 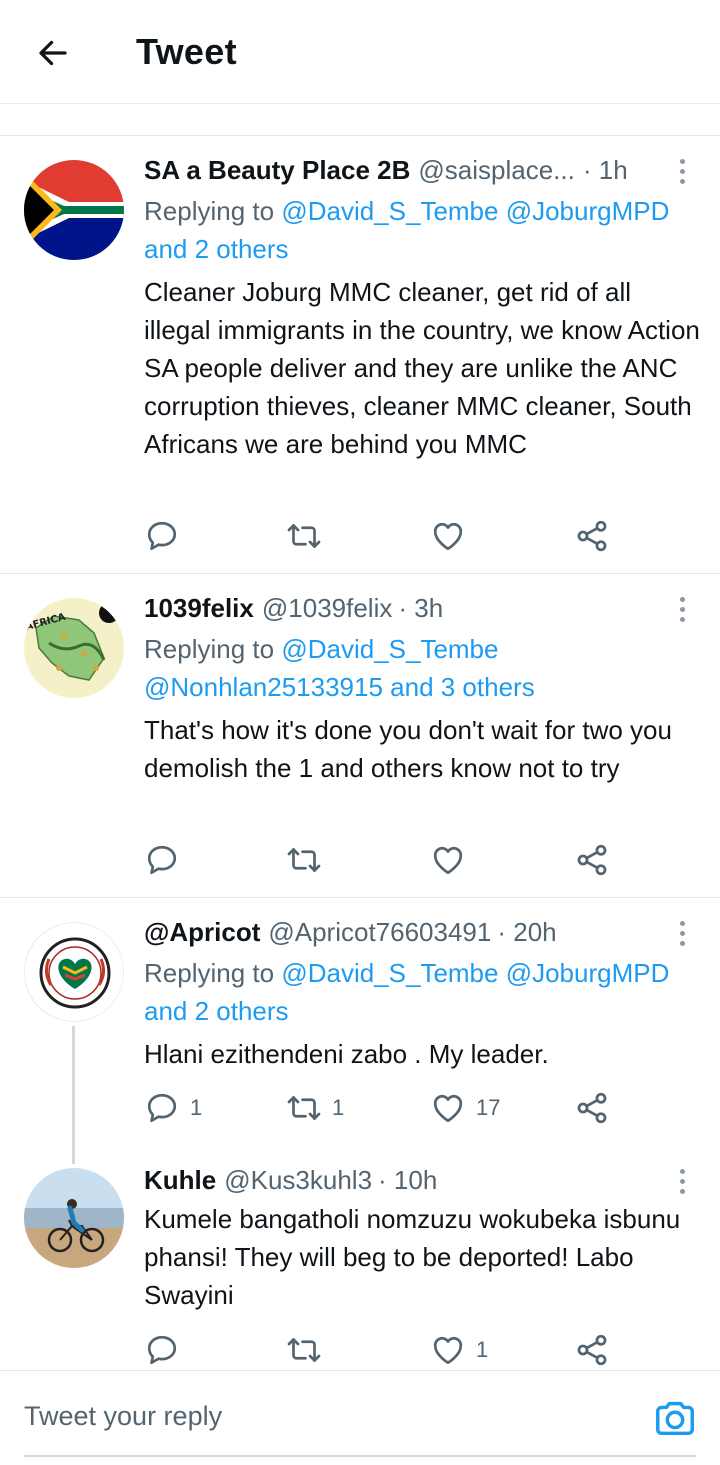 I want to click on tweet-text: Hlani ezithendeni zabo . My leader., so click(x=346, y=1054).